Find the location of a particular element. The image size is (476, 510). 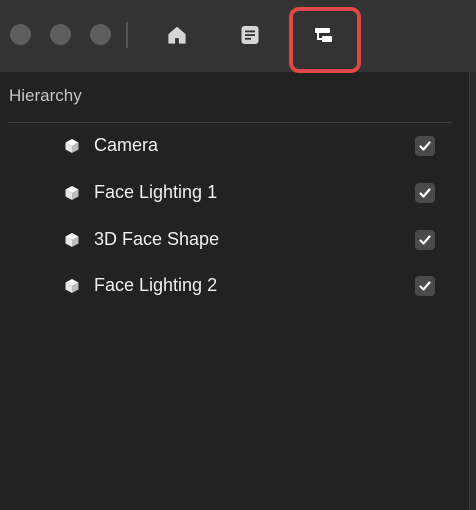

toolbar-divider is located at coordinates (127, 35).